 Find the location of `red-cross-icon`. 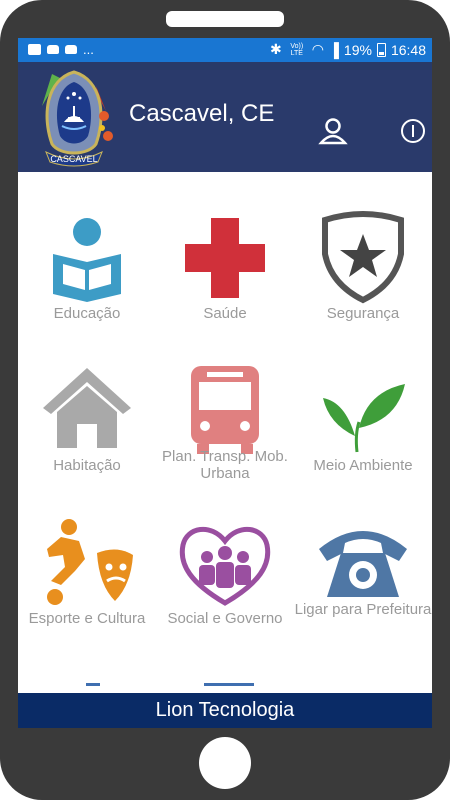

red-cross-icon is located at coordinates (225, 258).